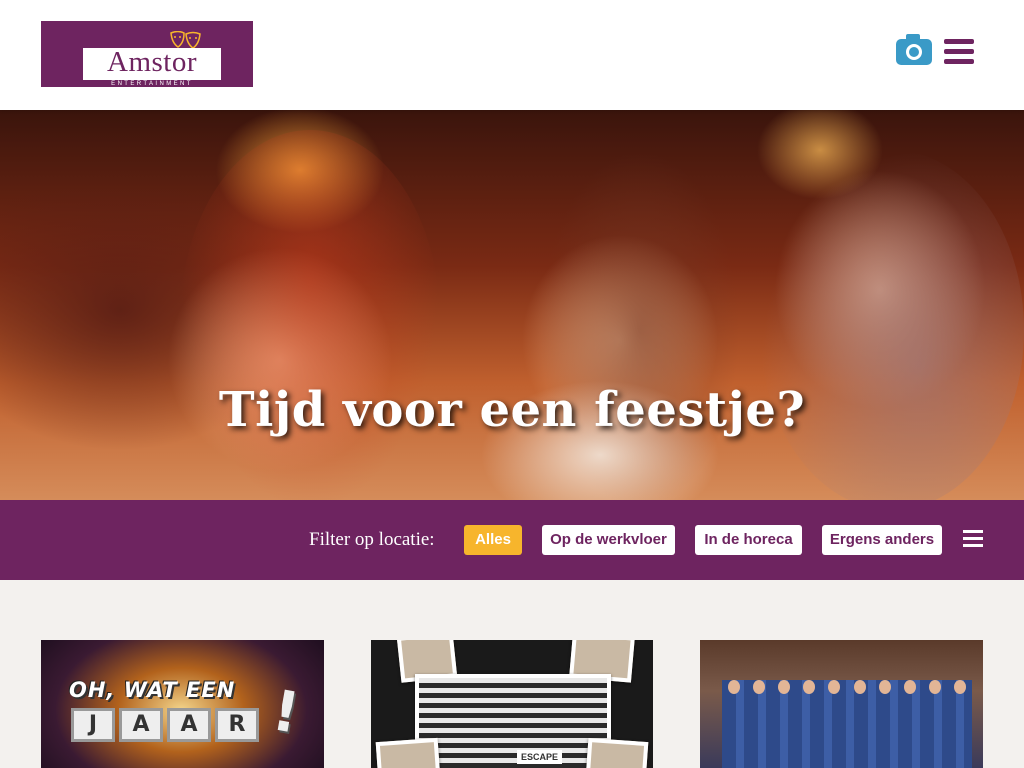 This screenshot has width=1024, height=768. What do you see at coordinates (748, 540) in the screenshot?
I see `filter-button-in-de-horeca: In de horeca` at bounding box center [748, 540].